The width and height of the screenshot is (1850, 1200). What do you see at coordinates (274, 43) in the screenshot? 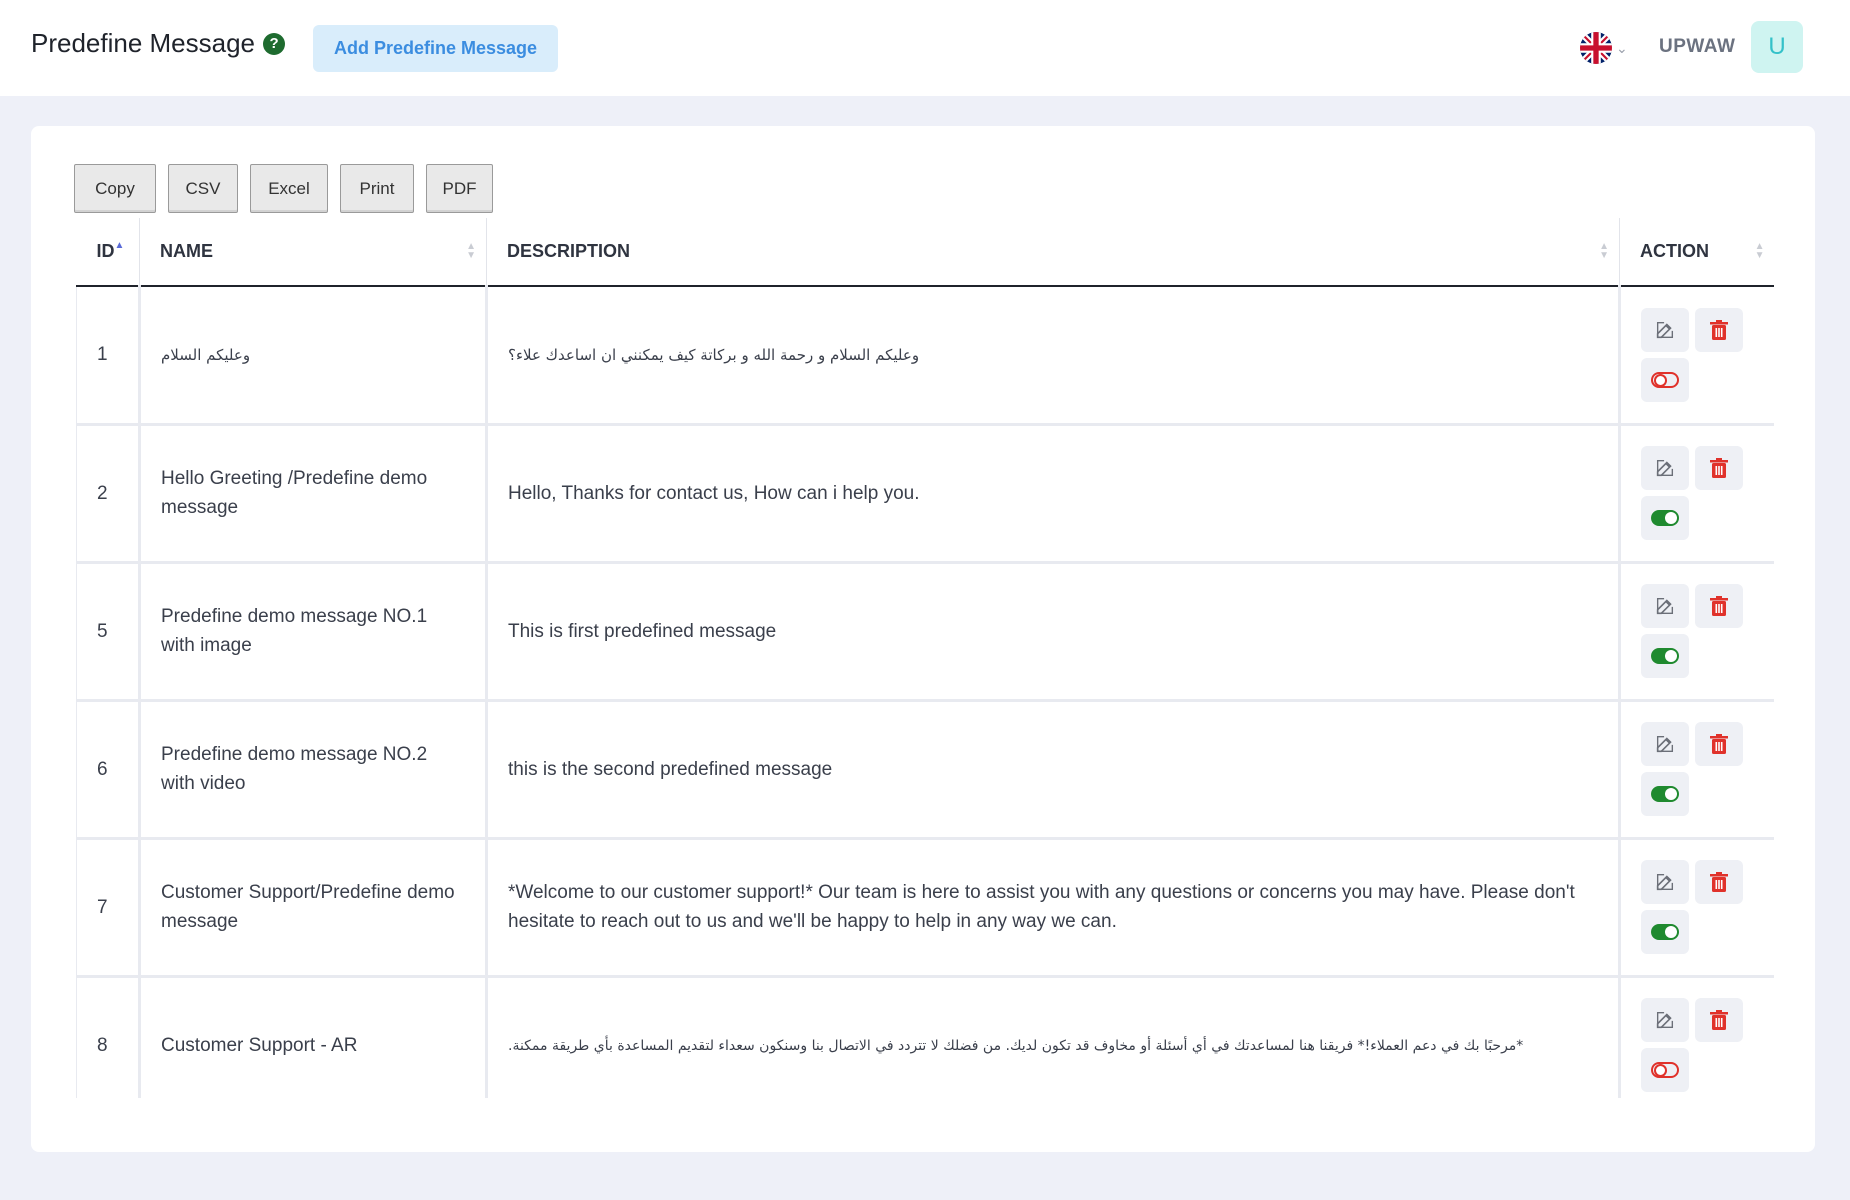
I see `question-circle-icon: ?` at bounding box center [274, 43].